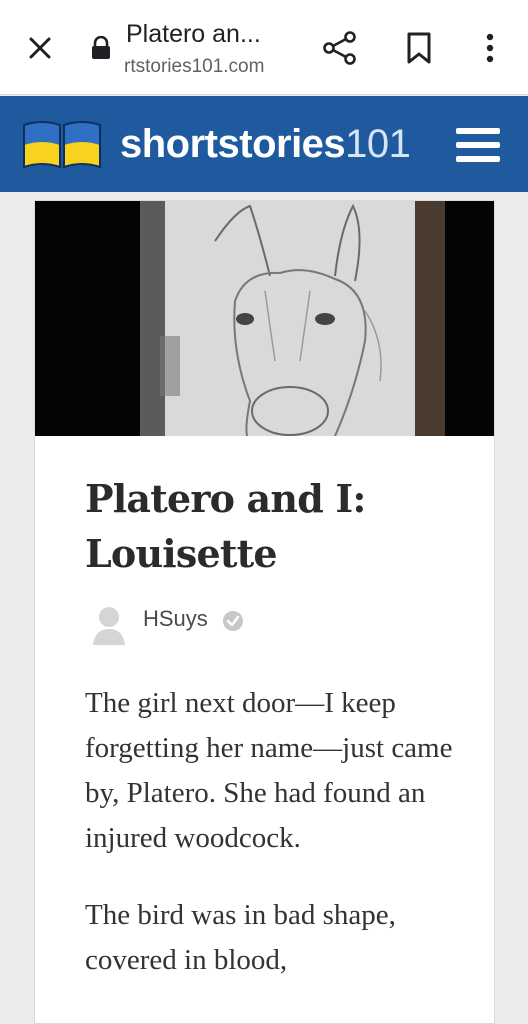 The width and height of the screenshot is (528, 1024). What do you see at coordinates (194, 67) in the screenshot?
I see `page-url: rtstories101.com` at bounding box center [194, 67].